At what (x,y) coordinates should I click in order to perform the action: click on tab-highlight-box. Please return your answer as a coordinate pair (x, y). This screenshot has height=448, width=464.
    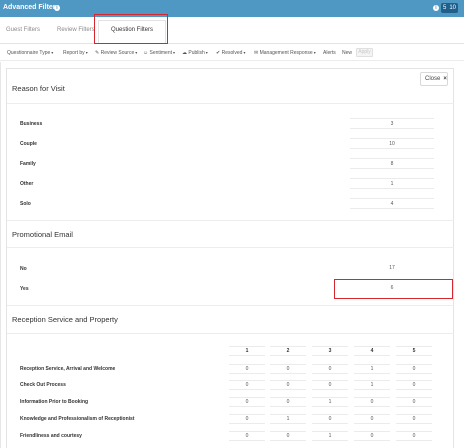
    Looking at the image, I should click on (131, 29).